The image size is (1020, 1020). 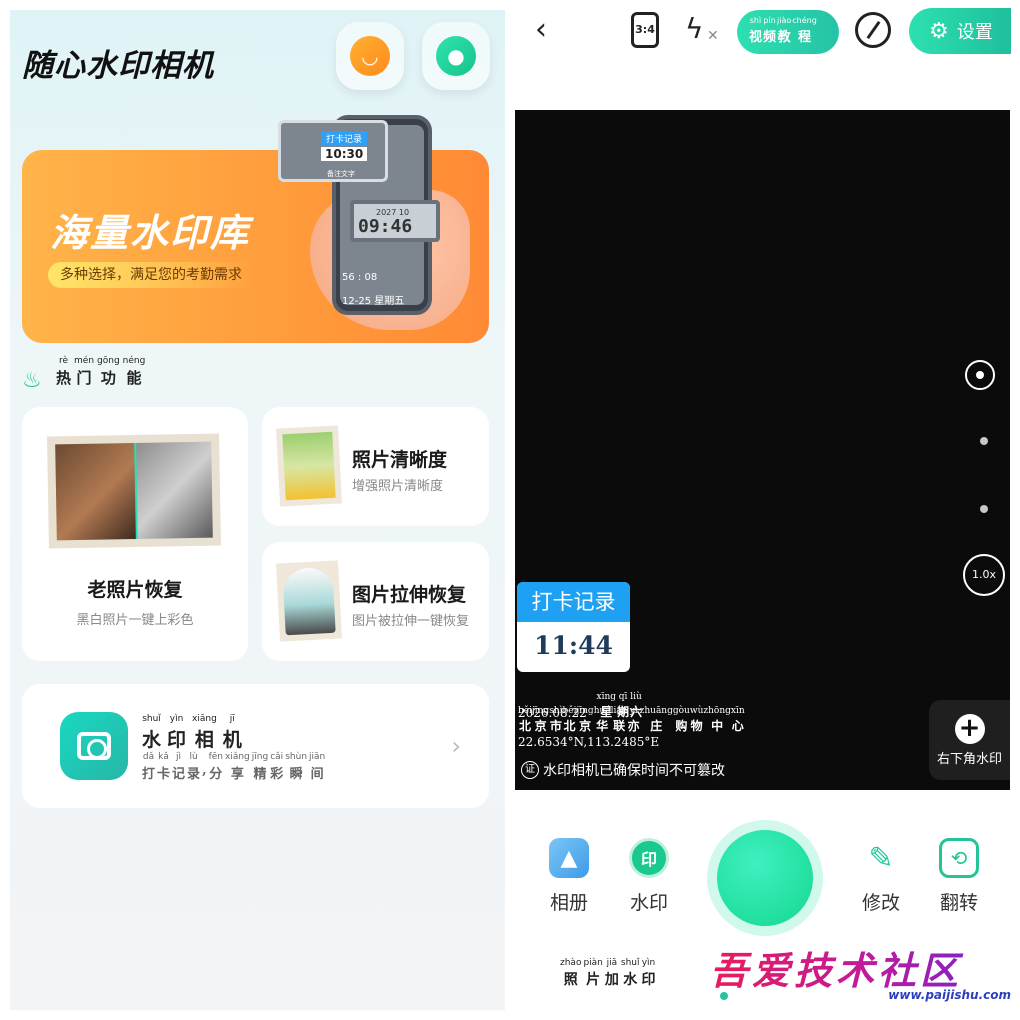 I want to click on old-photo-restore-tile: 老照片恢复 黑白照片一键上彩色, so click(x=135, y=534).